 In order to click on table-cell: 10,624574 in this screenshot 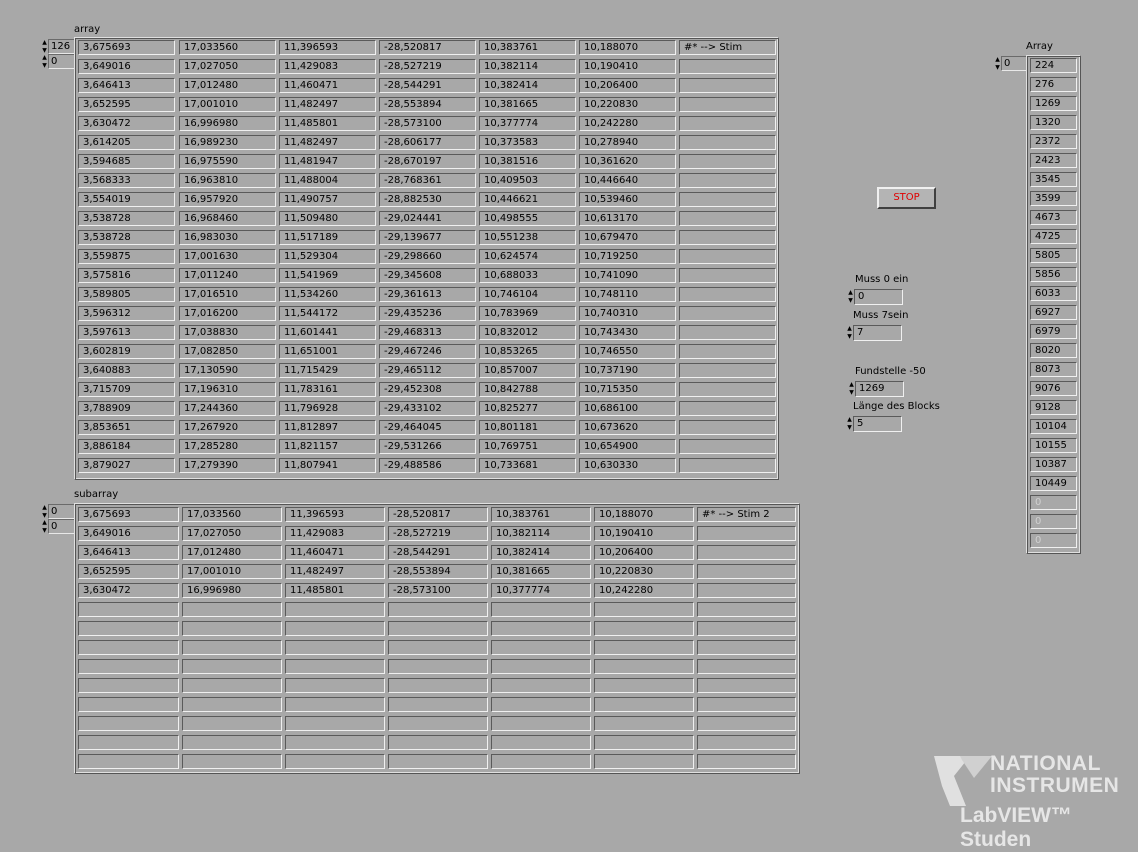, I will do `click(527, 256)`.